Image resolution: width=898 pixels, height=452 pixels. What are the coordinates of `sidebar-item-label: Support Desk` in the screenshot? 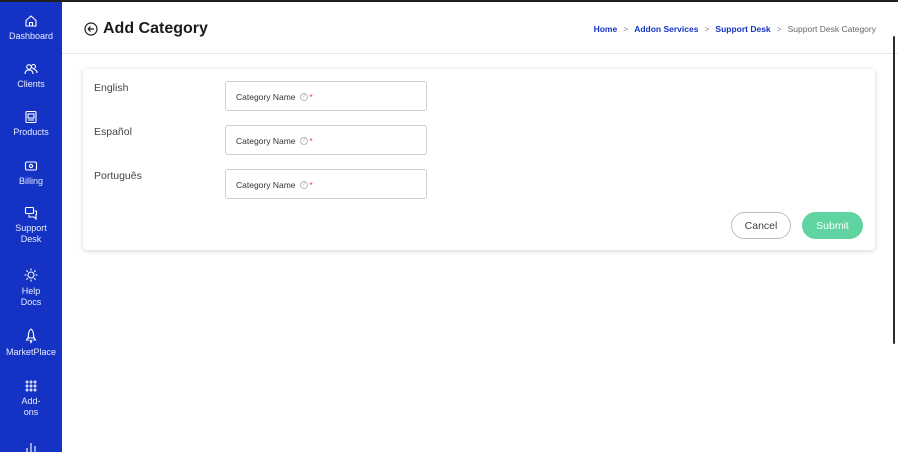 It's located at (31, 233).